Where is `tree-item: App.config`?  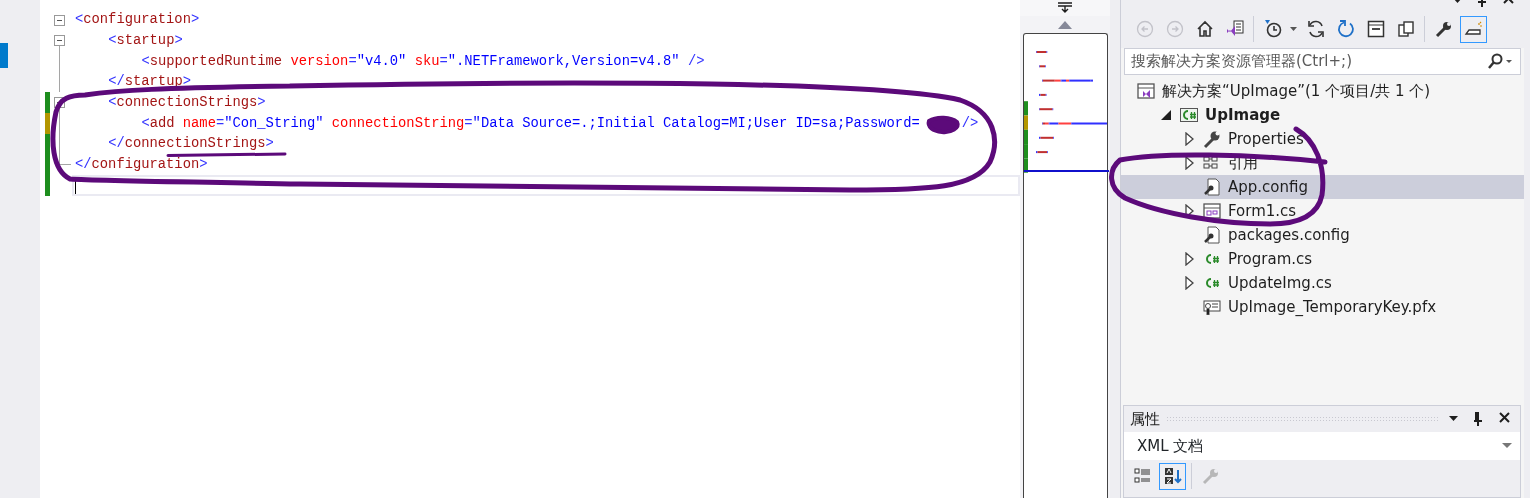
tree-item: App.config is located at coordinates (1322, 187).